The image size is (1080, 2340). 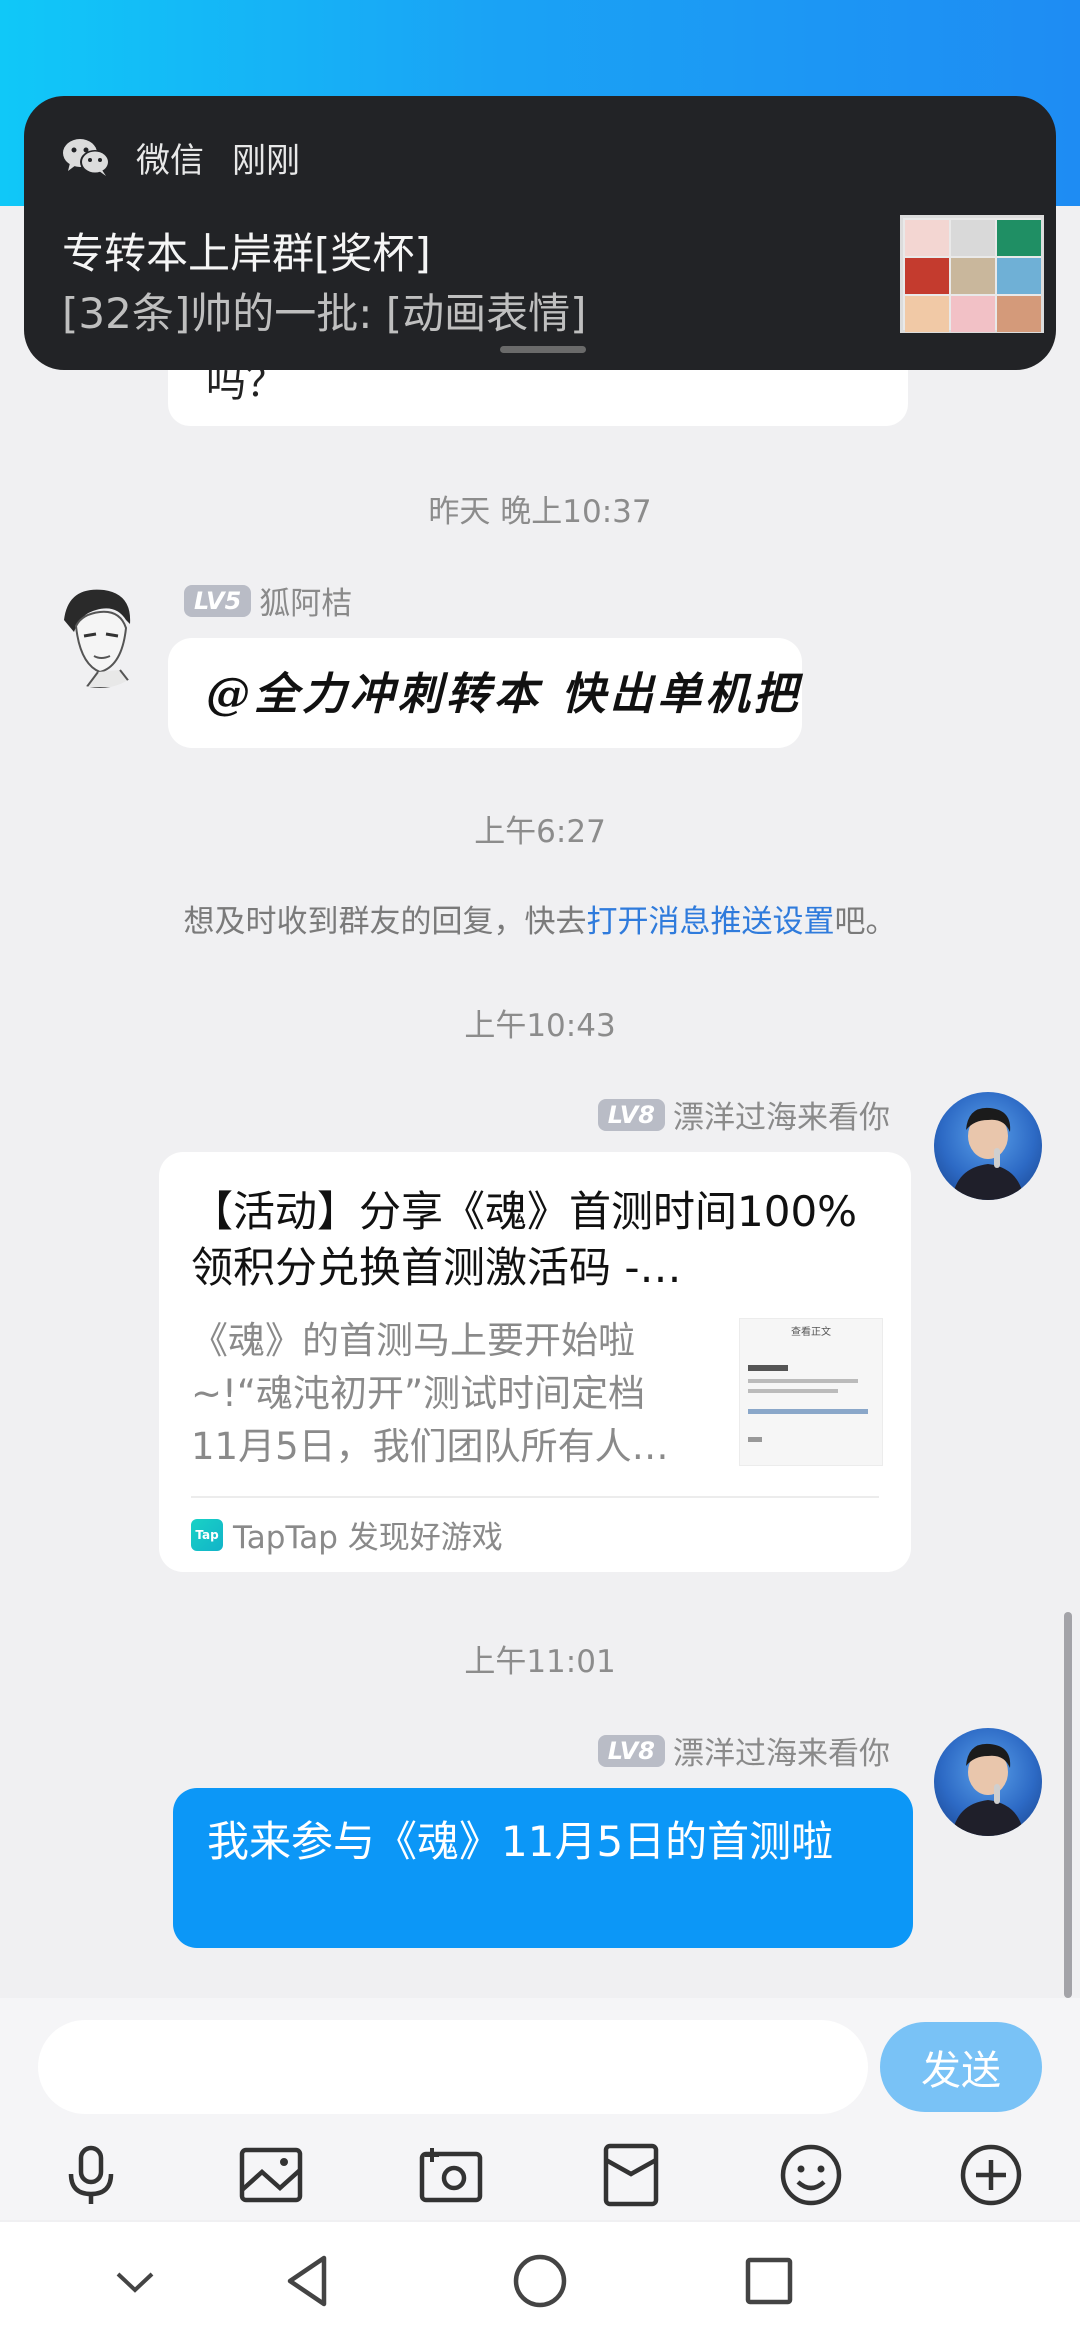 What do you see at coordinates (451, 2175) in the screenshot?
I see `camera-icon` at bounding box center [451, 2175].